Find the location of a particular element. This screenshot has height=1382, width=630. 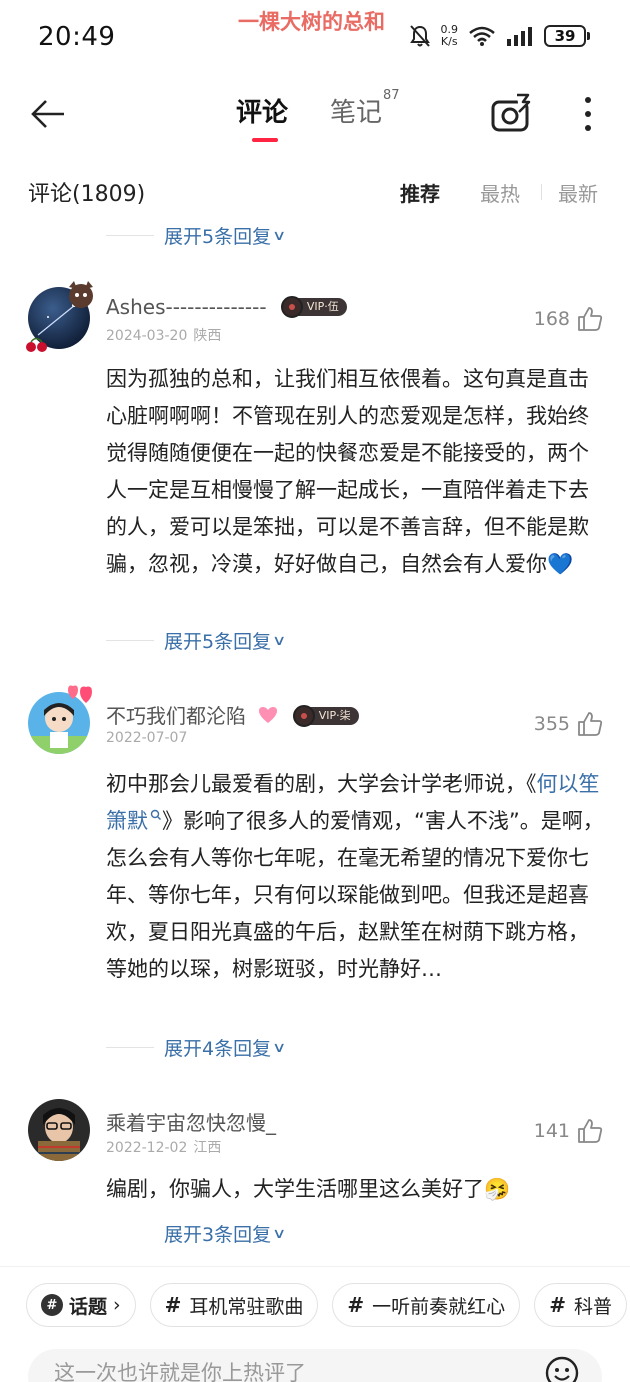

cherry-decoration is located at coordinates (36, 344).